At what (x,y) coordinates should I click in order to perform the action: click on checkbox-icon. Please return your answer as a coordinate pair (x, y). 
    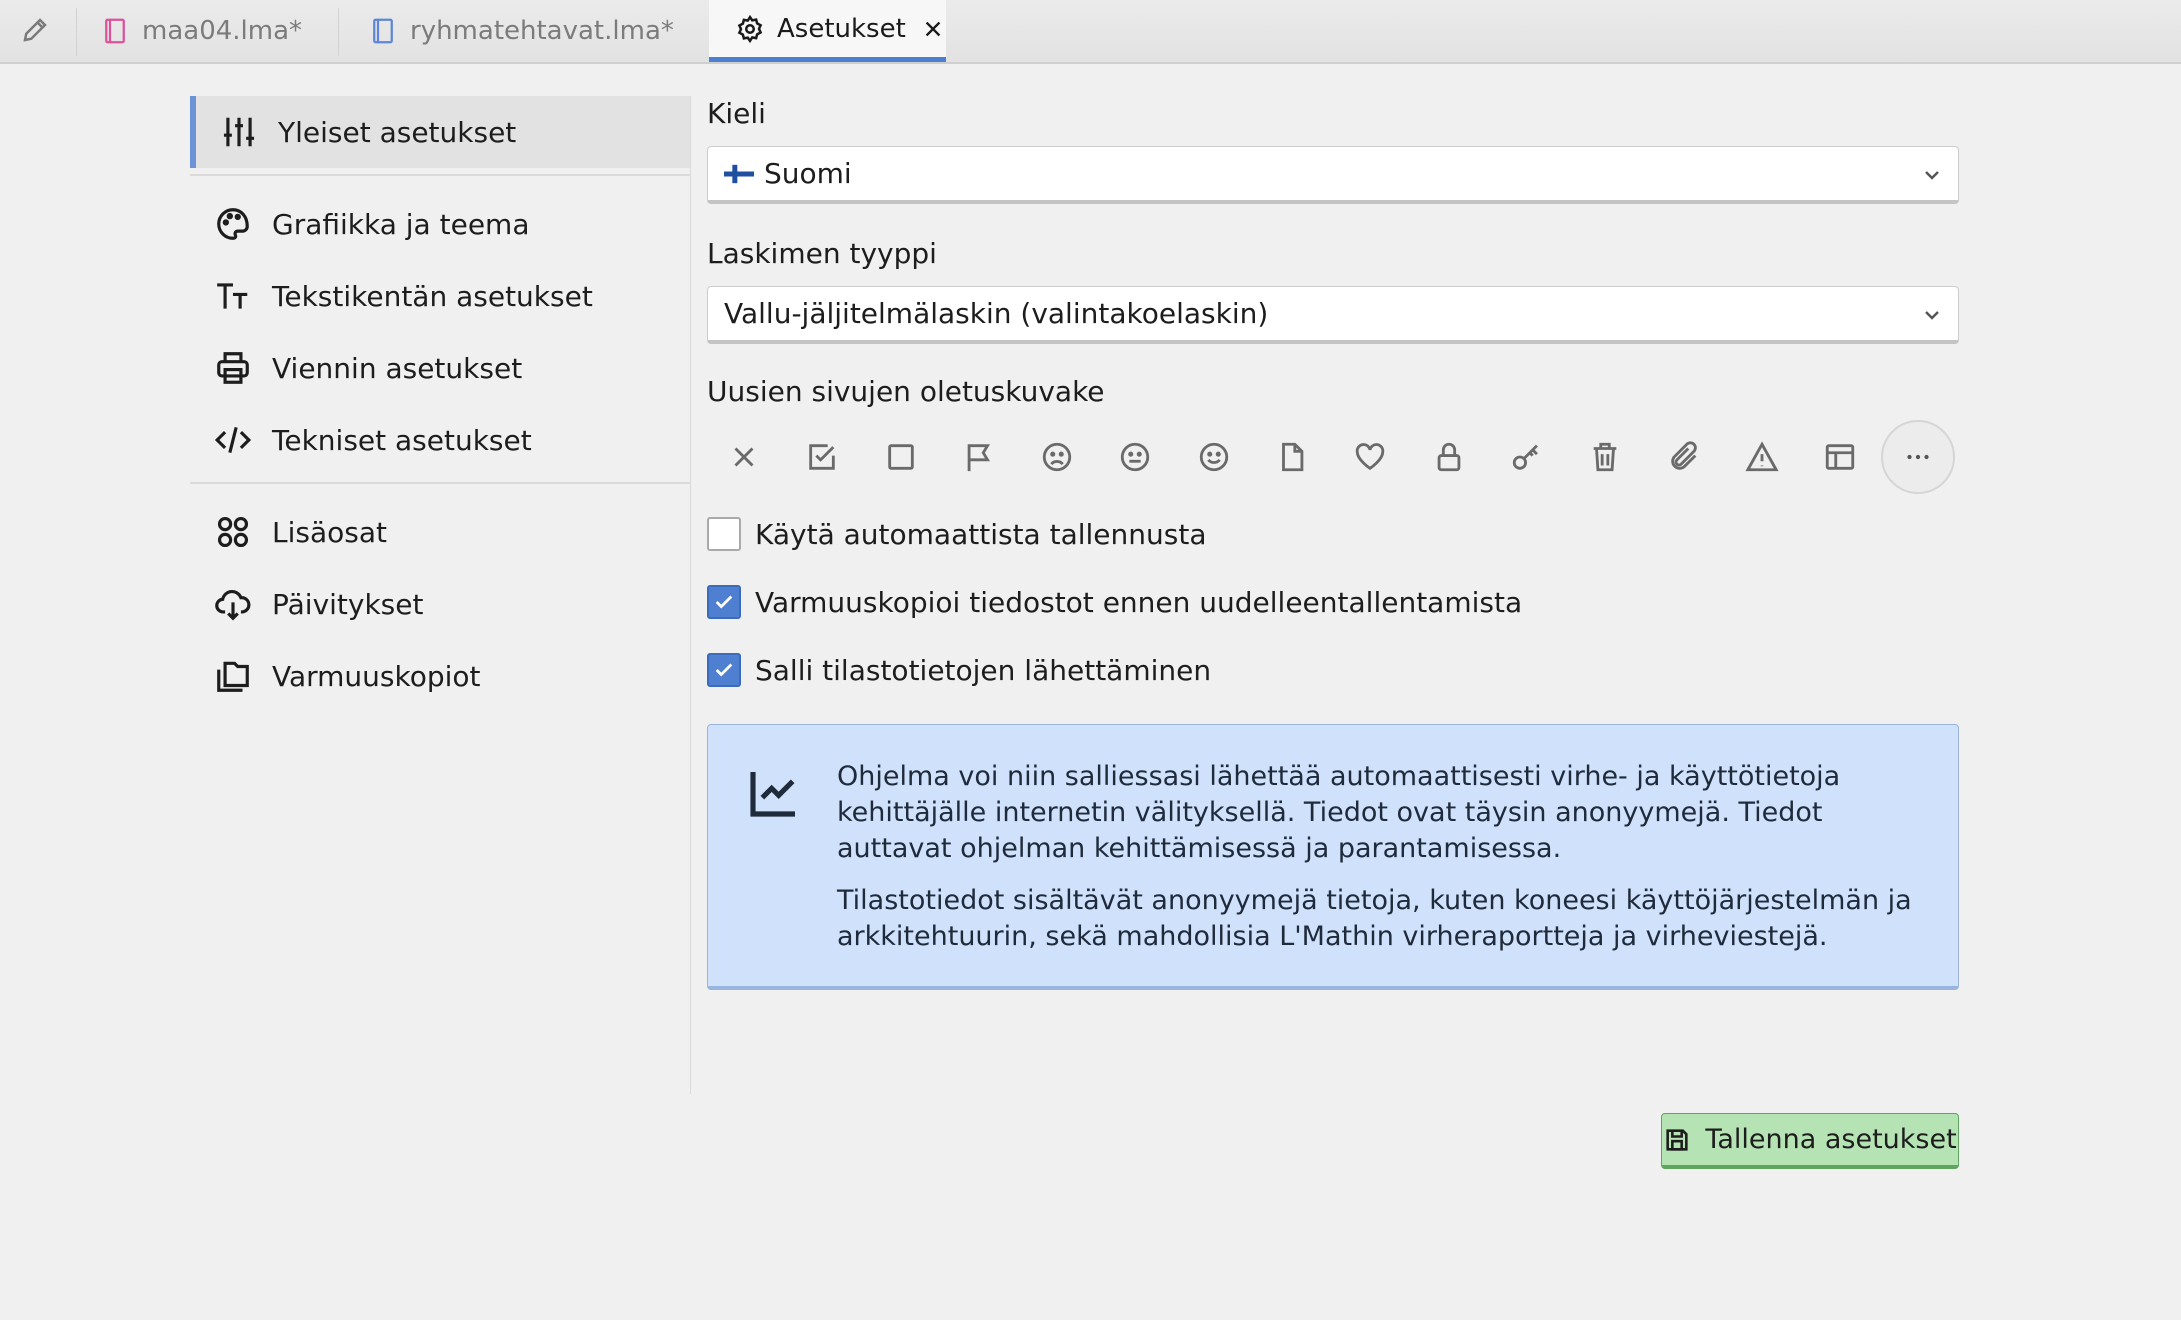
    Looking at the image, I should click on (822, 457).